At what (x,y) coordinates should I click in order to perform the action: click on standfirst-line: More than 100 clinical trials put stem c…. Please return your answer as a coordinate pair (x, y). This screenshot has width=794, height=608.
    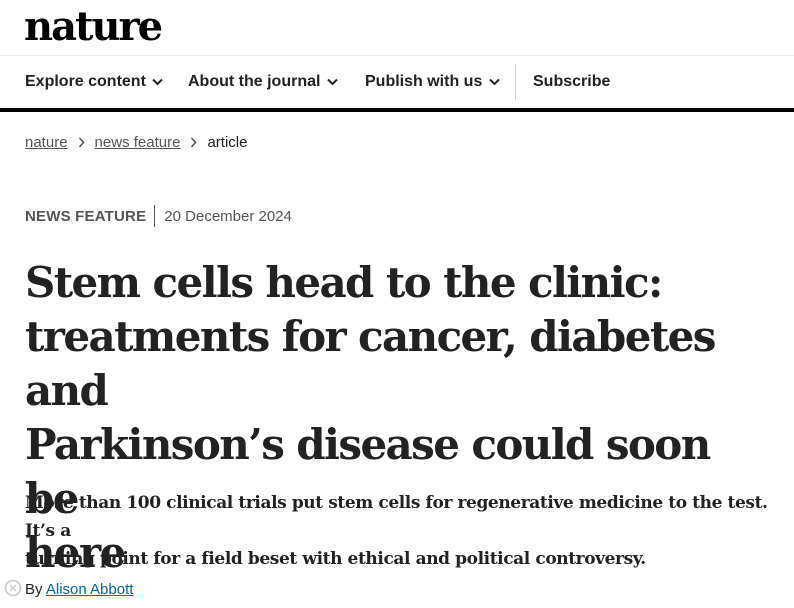
    Looking at the image, I should click on (396, 517).